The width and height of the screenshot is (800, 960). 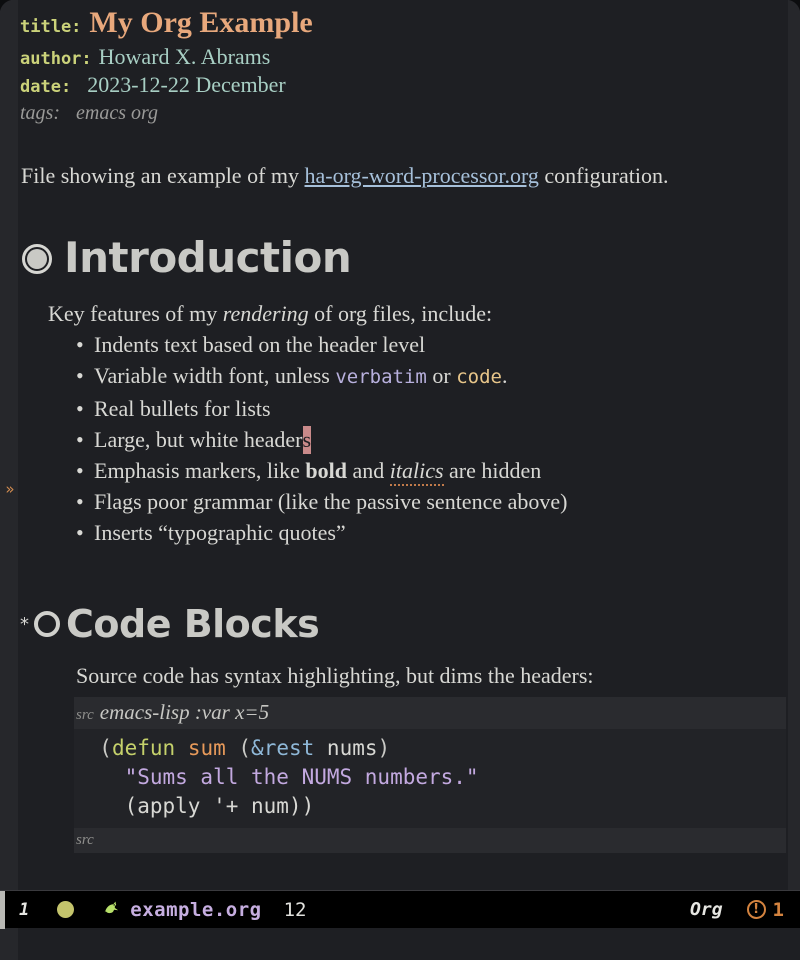 I want to click on mode-line: 1 example.org 12 Org ! 1, so click(x=400, y=909).